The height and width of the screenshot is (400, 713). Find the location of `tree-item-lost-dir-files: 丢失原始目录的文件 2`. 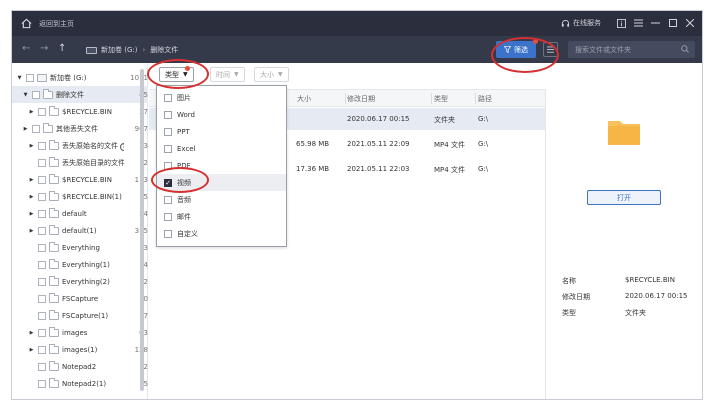

tree-item-lost-dir-files: 丢失原始目录的文件 2 is located at coordinates (80, 162).